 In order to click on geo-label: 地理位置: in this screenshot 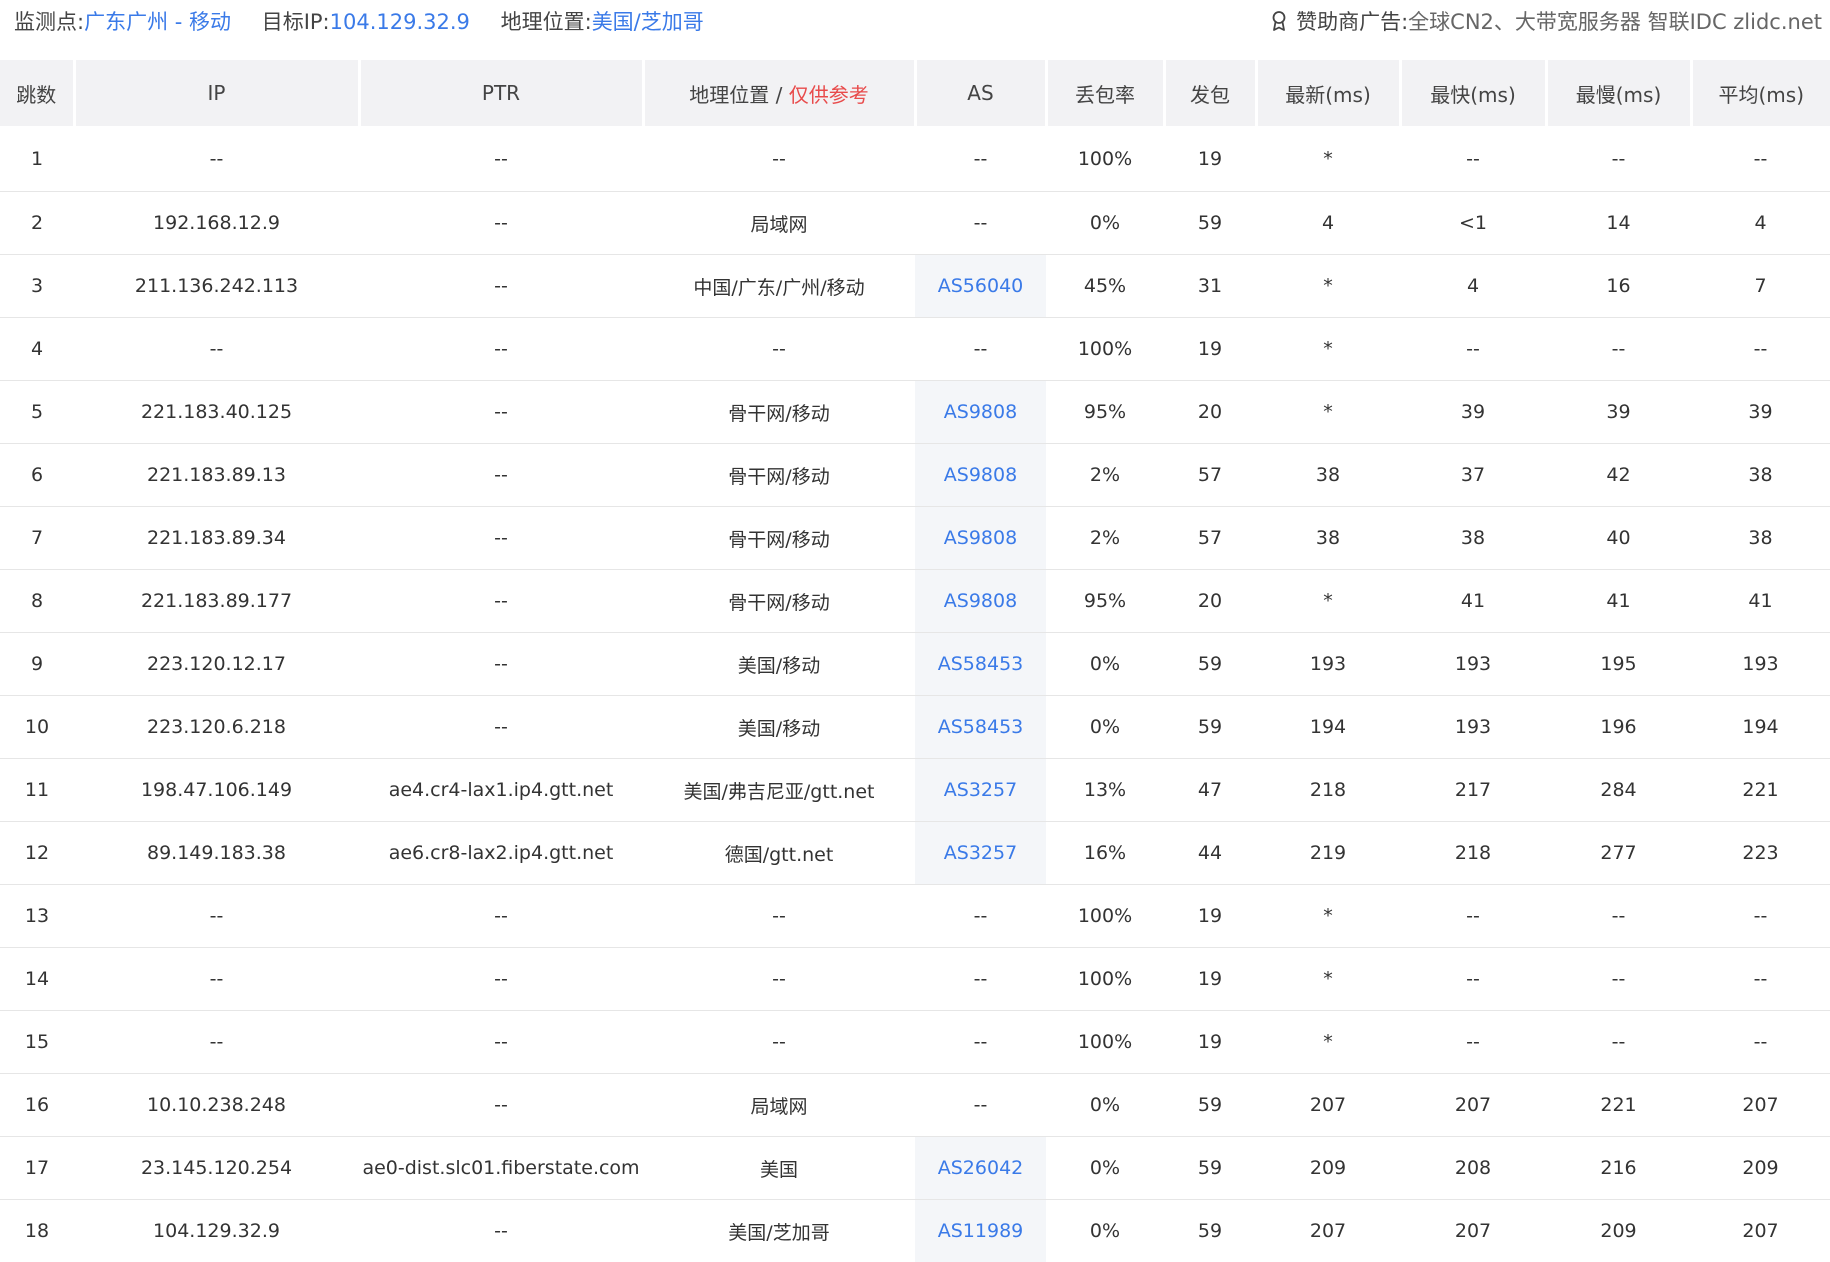, I will do `click(546, 22)`.